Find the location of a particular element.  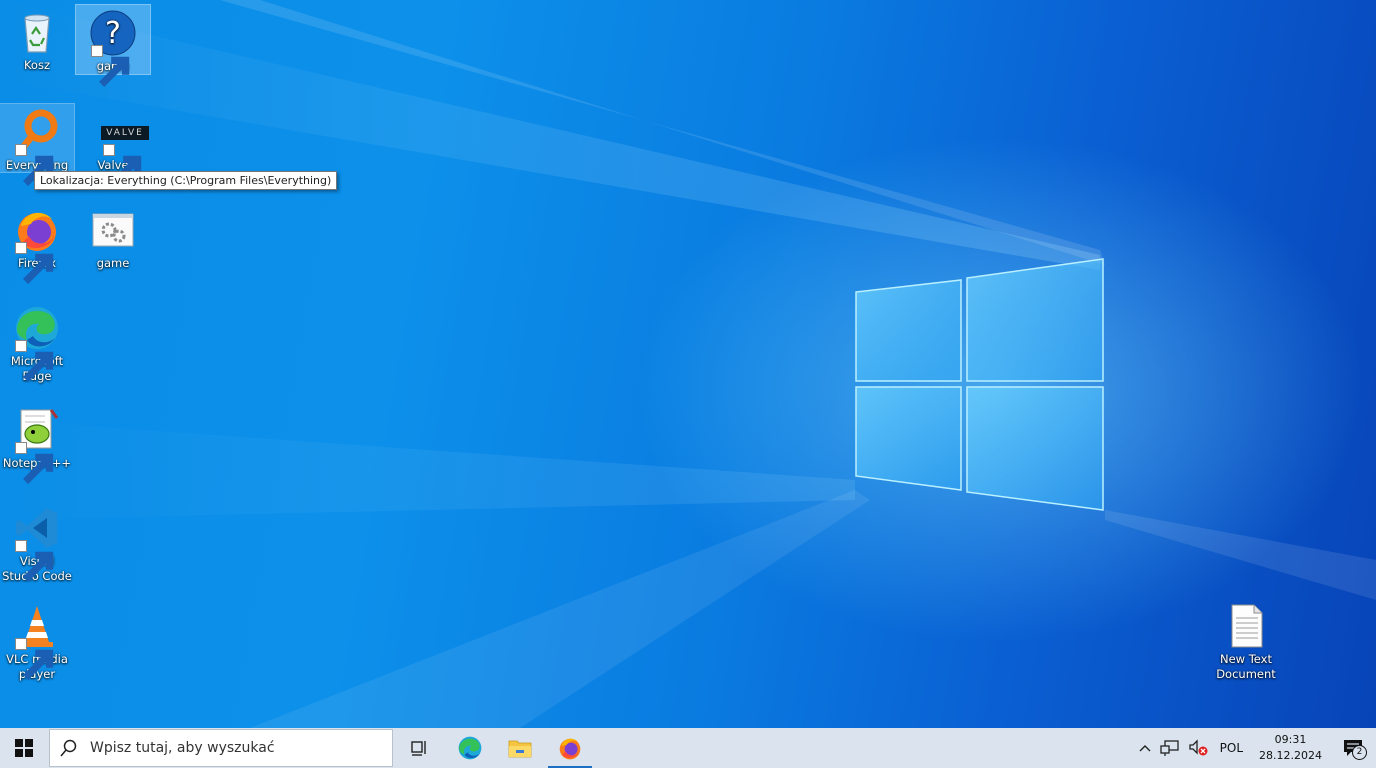

icon-label: Kosz is located at coordinates (37, 65).